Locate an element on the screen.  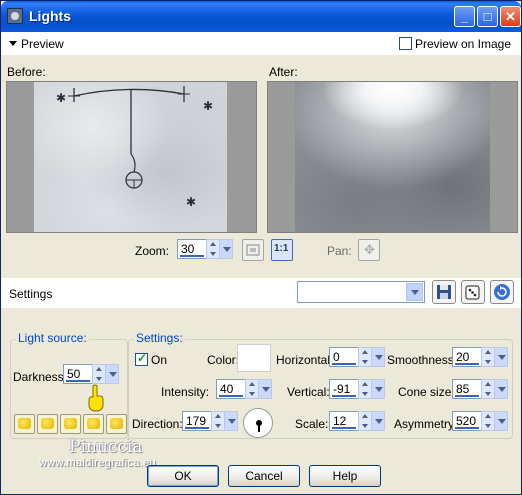
close-button: ✕ is located at coordinates (510, 16).